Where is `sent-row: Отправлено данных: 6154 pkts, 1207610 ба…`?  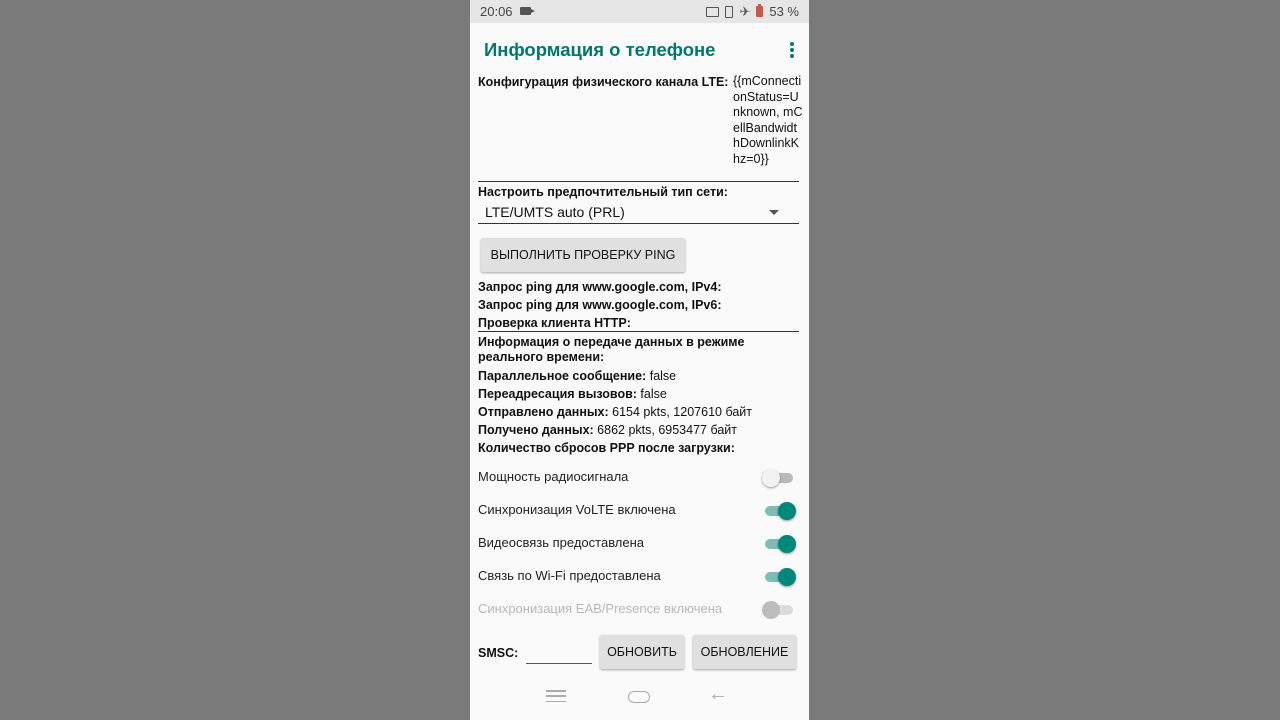
sent-row: Отправлено данных: 6154 pkts, 1207610 ба… is located at coordinates (615, 412).